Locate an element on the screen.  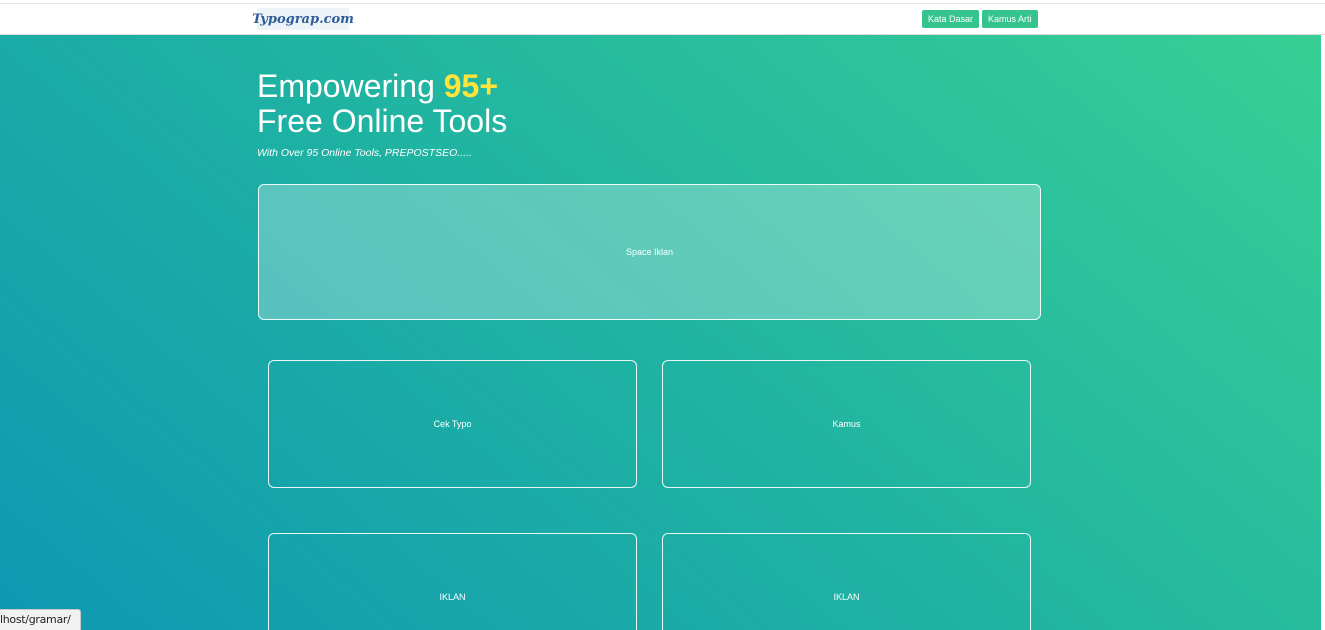
headline-line2: Free Online Tools is located at coordinates (382, 121).